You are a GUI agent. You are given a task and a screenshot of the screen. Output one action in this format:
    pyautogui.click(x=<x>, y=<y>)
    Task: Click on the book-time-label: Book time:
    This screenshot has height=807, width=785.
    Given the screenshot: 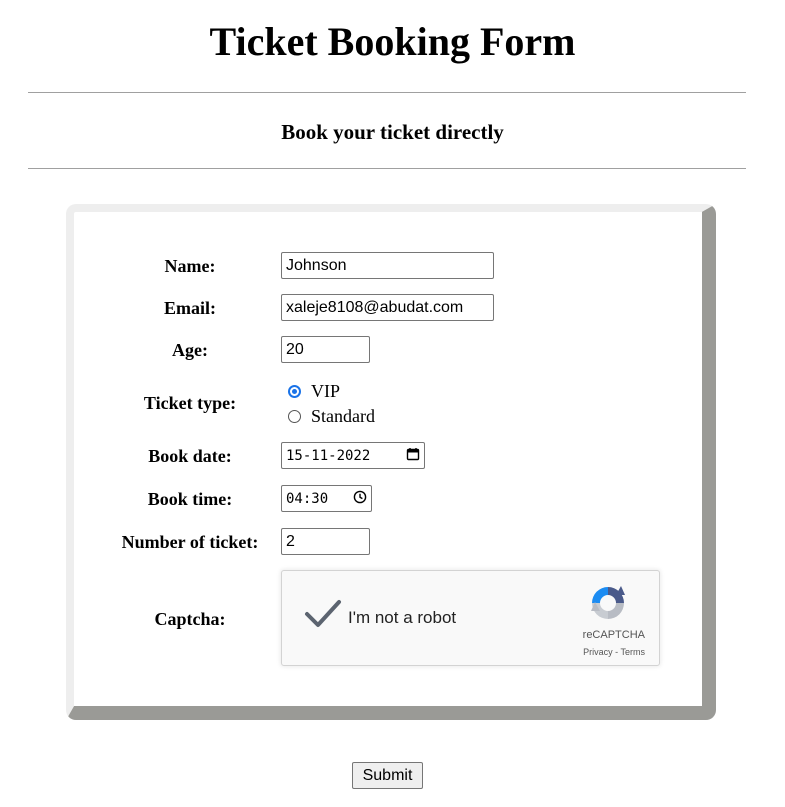 What is the action you would take?
    pyautogui.click(x=190, y=499)
    